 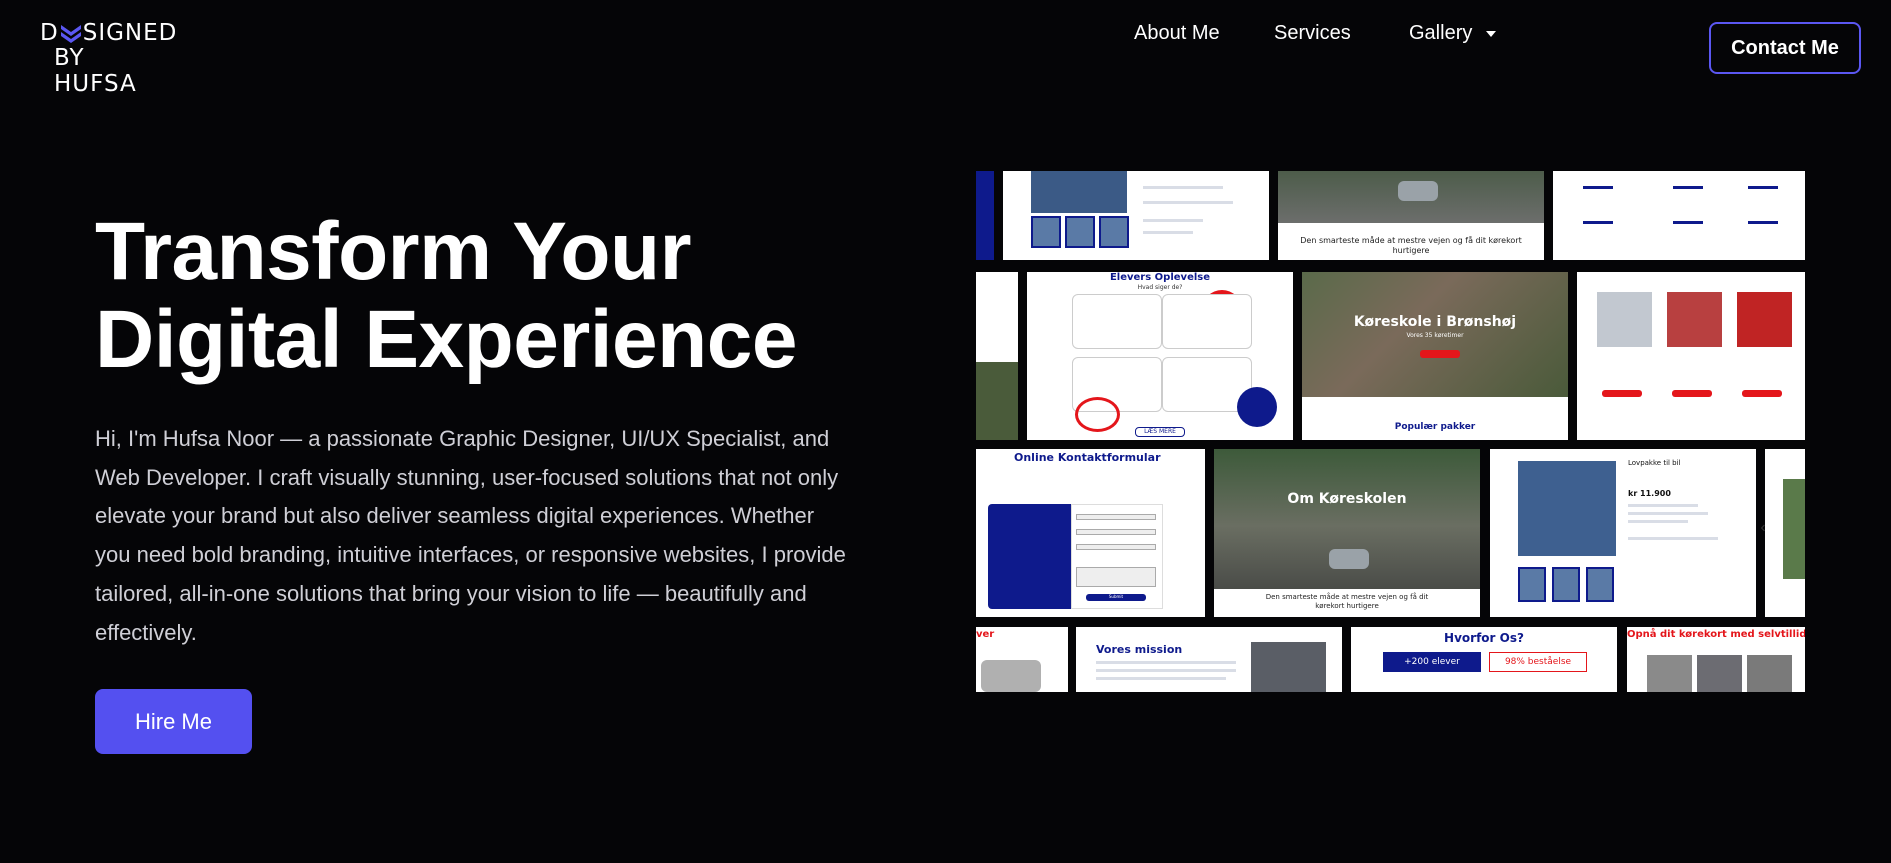 I want to click on logo-line2: BY HUFSA, so click(x=95, y=71).